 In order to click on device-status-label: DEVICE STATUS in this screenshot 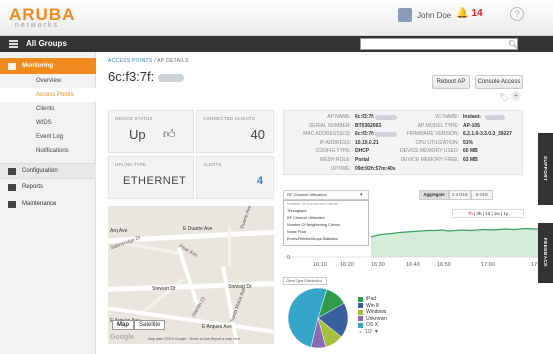, I will do `click(134, 118)`.